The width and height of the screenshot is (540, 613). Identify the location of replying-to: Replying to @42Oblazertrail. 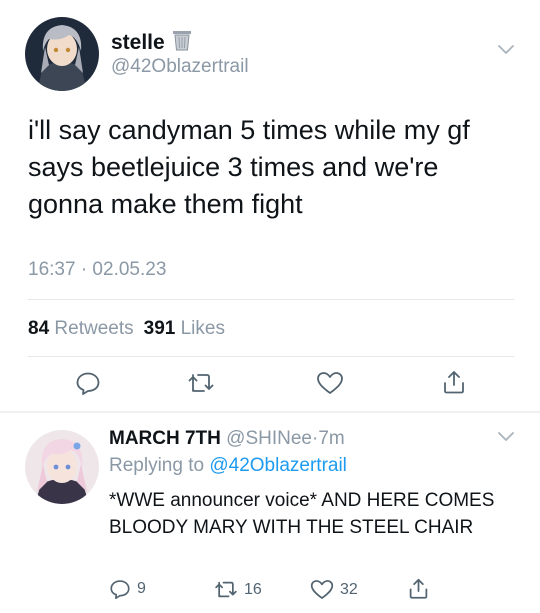
(228, 465).